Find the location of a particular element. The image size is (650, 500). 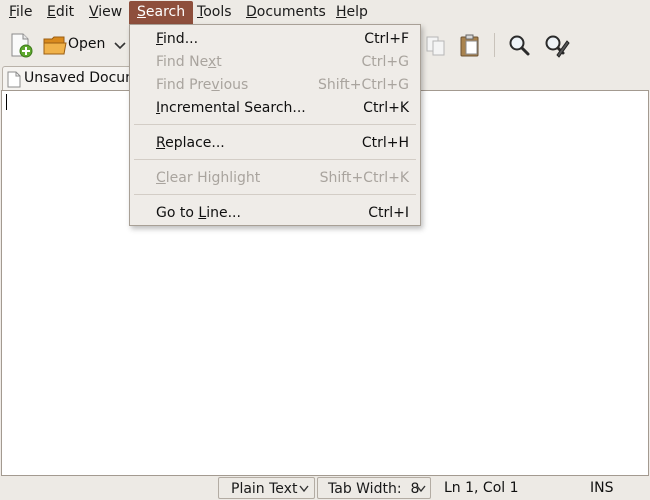

menu-tools: Tools is located at coordinates (214, 12).